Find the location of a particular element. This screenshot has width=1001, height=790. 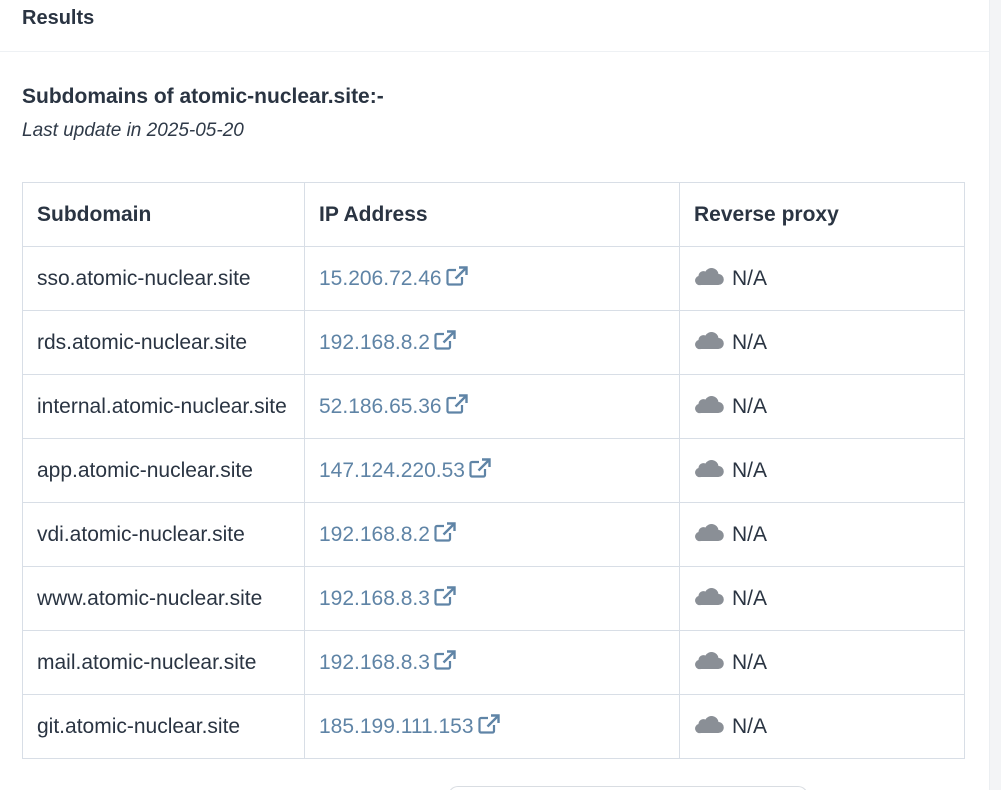

page-title: Results is located at coordinates (58, 18).